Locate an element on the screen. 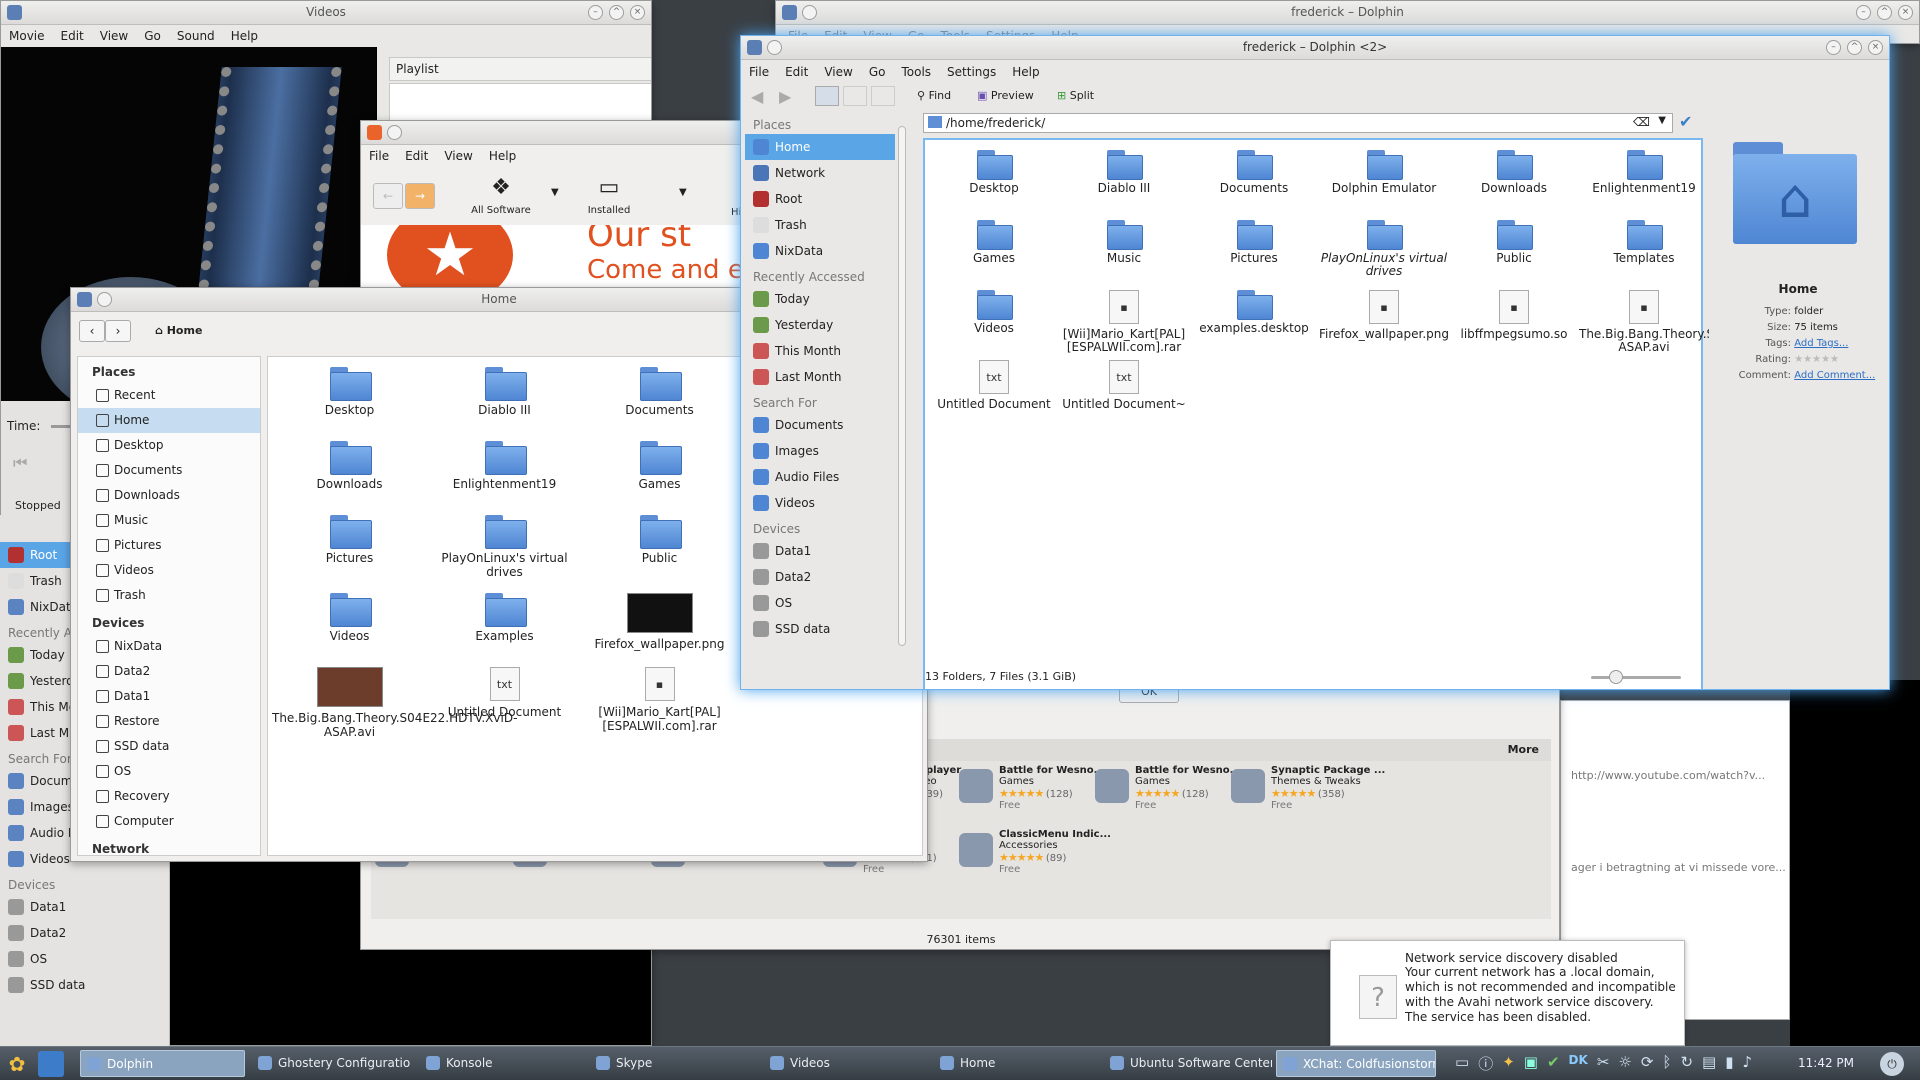  sidebar-item-nixdata: NixData is located at coordinates (820, 251).